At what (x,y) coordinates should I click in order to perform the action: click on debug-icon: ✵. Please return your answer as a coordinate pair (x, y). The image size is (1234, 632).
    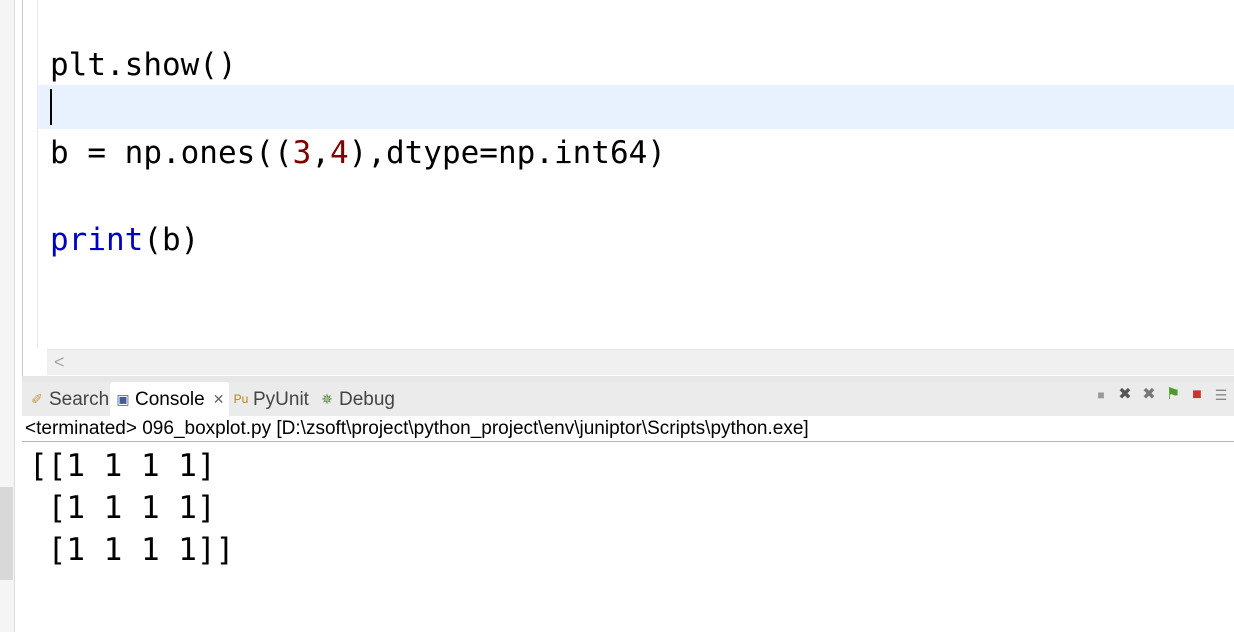
    Looking at the image, I should click on (327, 398).